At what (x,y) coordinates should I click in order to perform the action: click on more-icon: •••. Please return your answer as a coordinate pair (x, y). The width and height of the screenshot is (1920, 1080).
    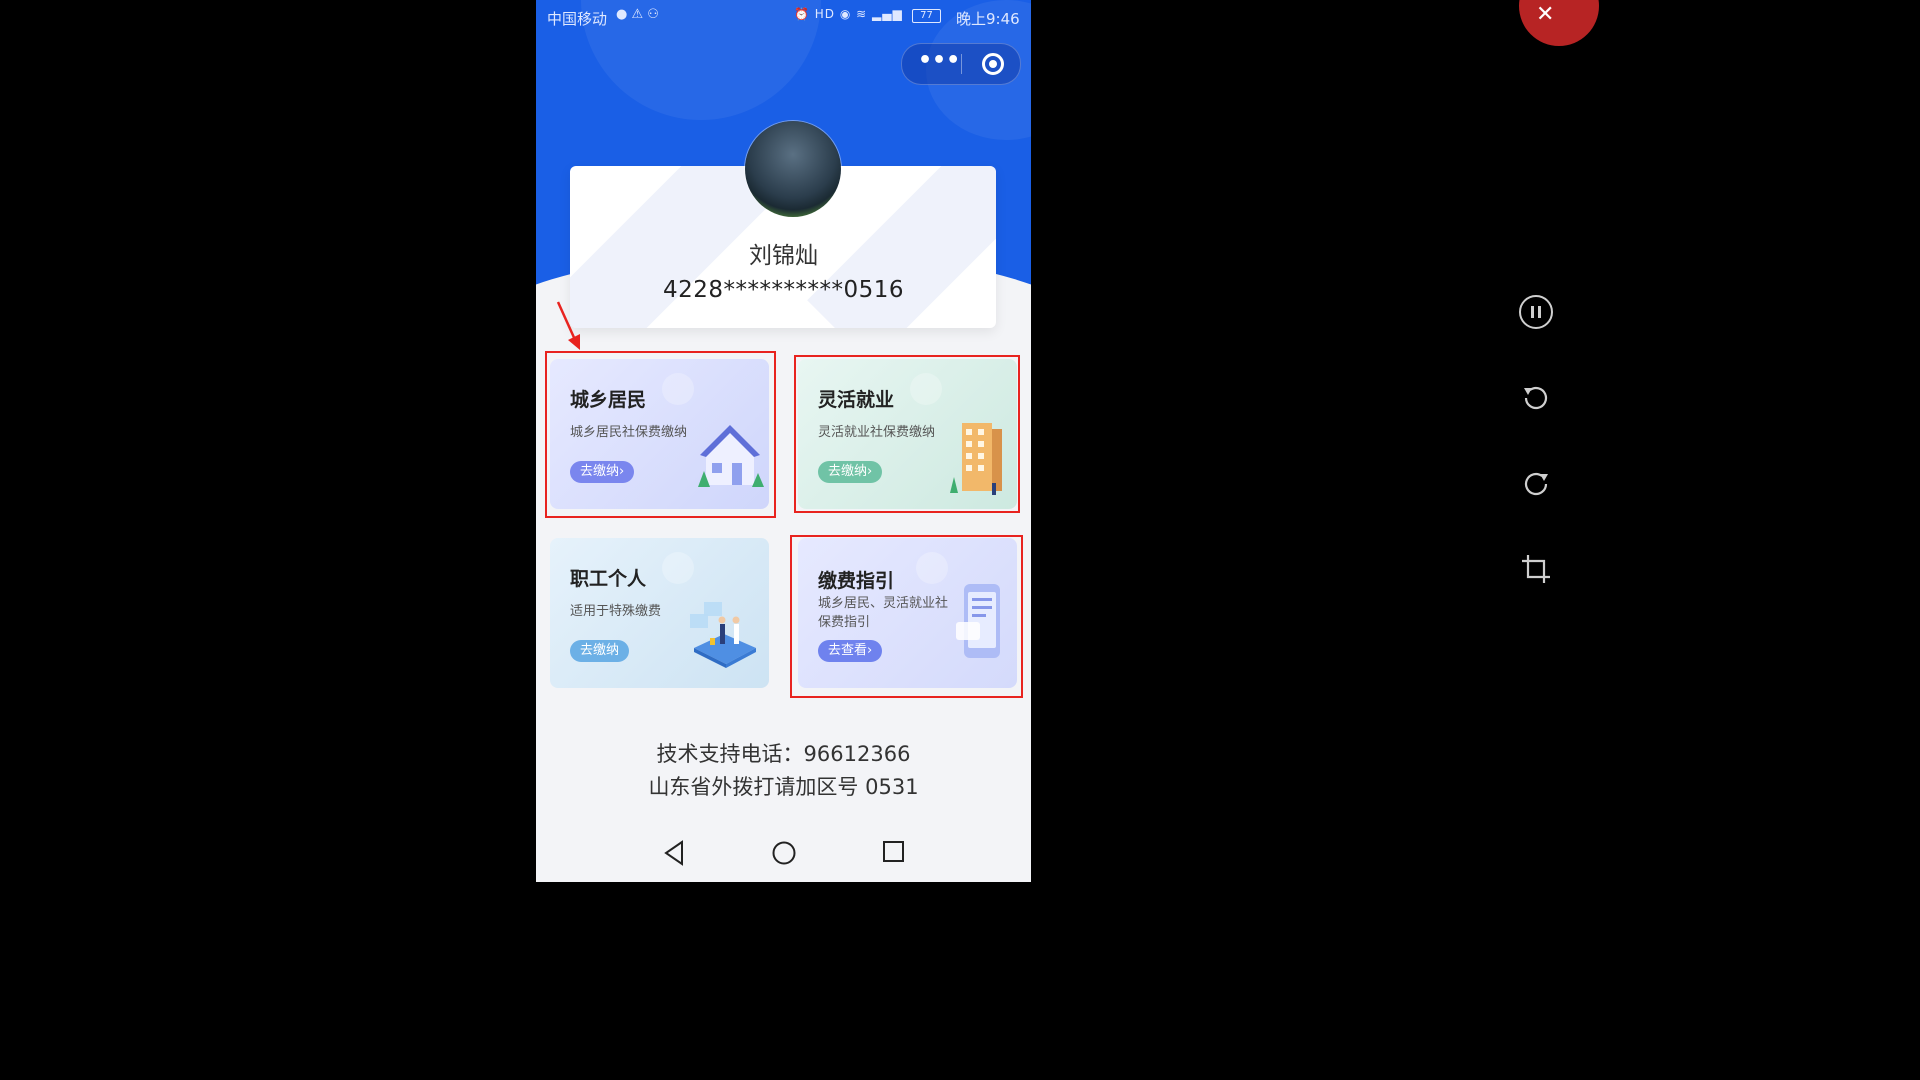
    Looking at the image, I should click on (939, 64).